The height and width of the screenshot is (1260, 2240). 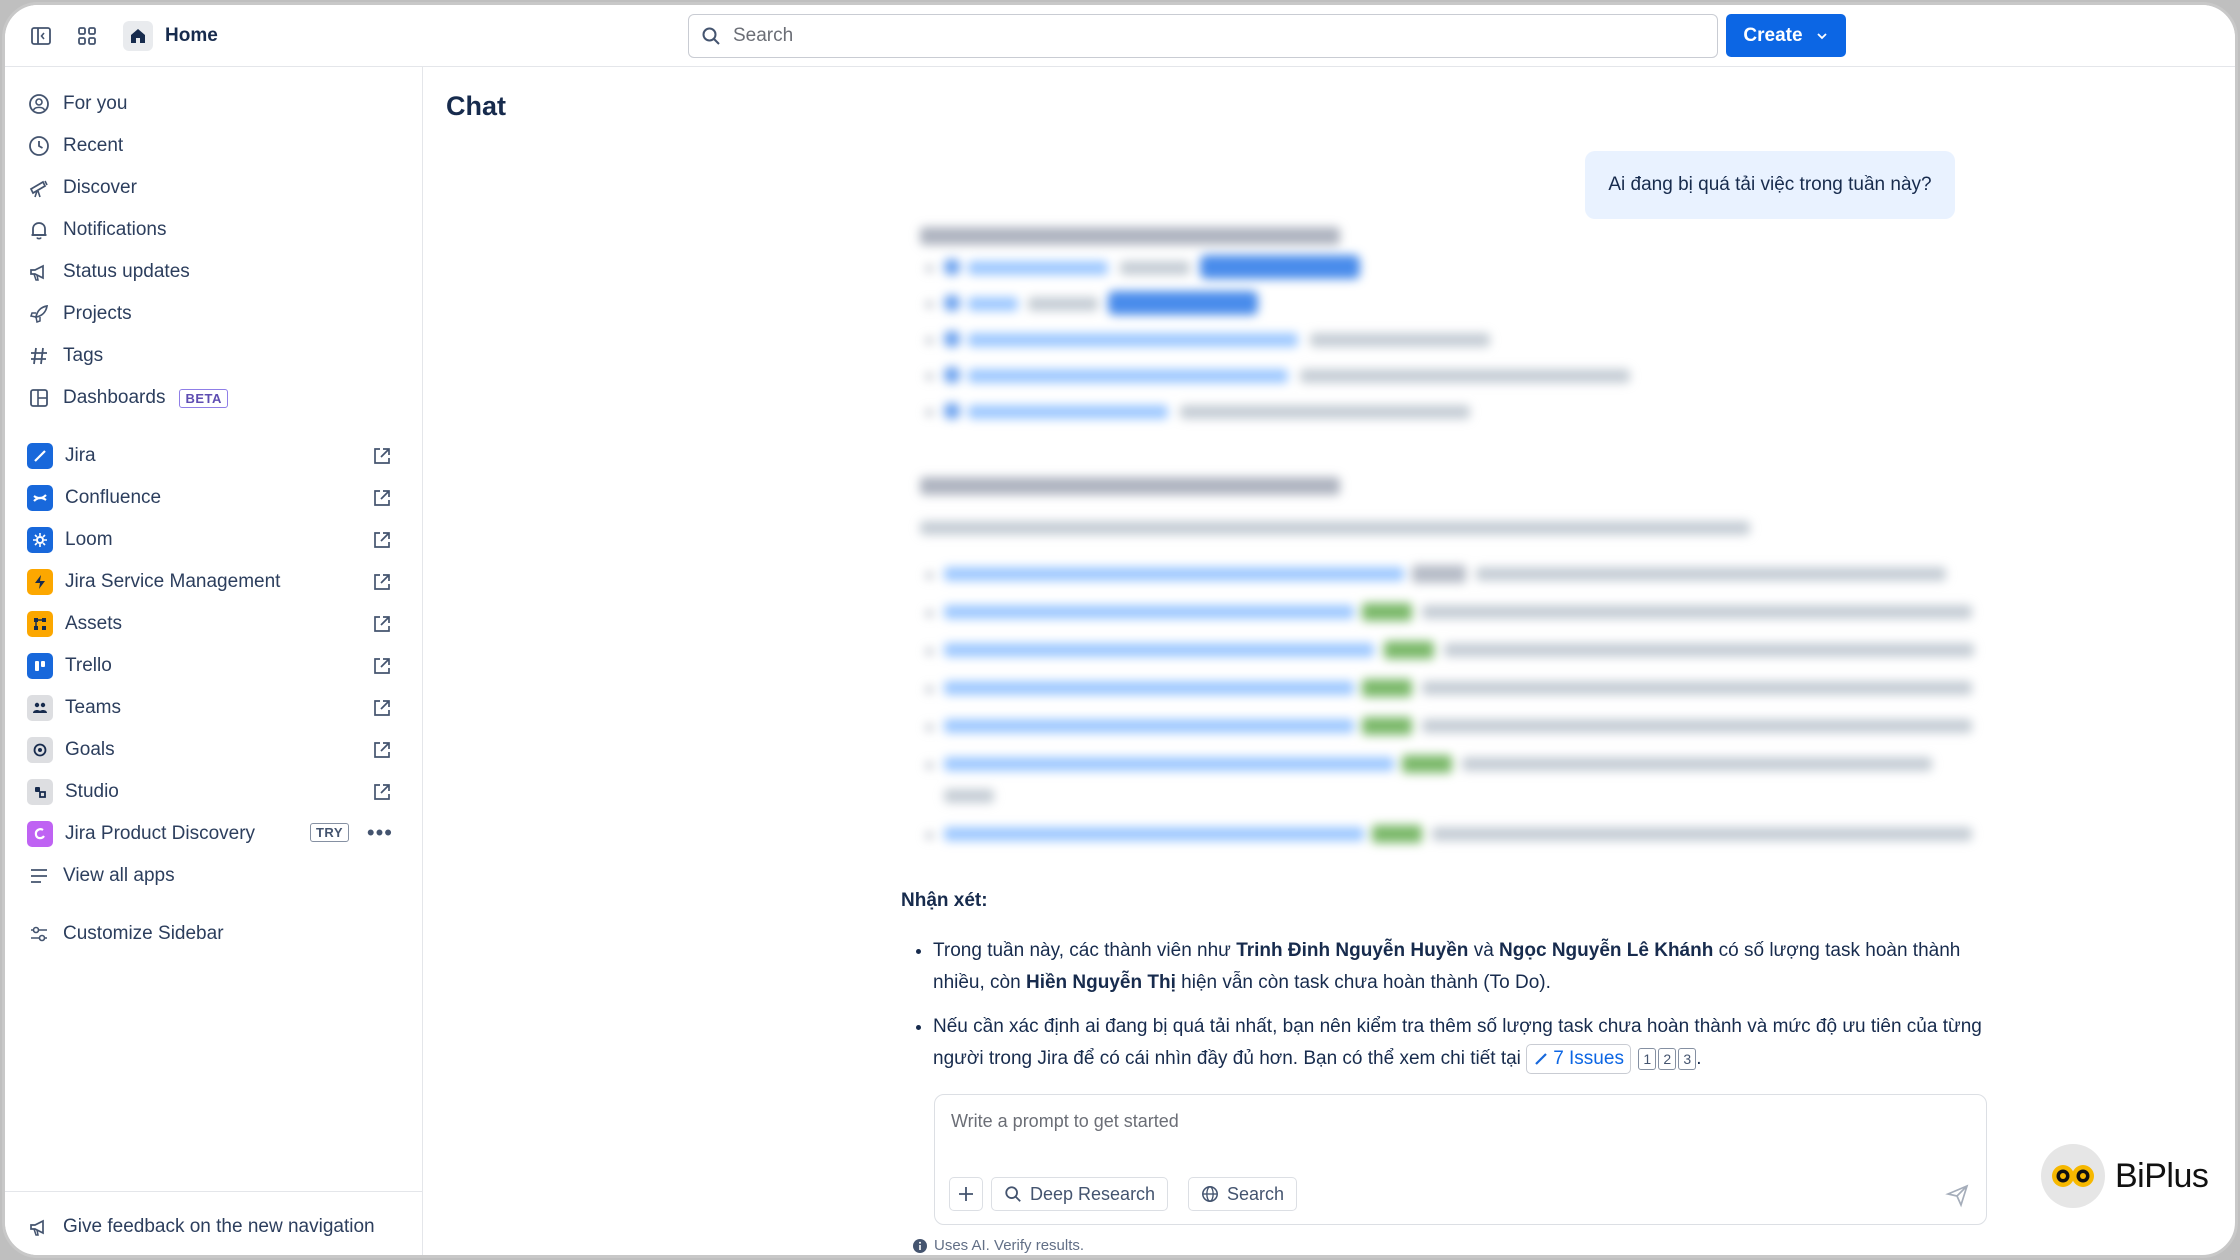 I want to click on app-switcher-icon, so click(x=87, y=36).